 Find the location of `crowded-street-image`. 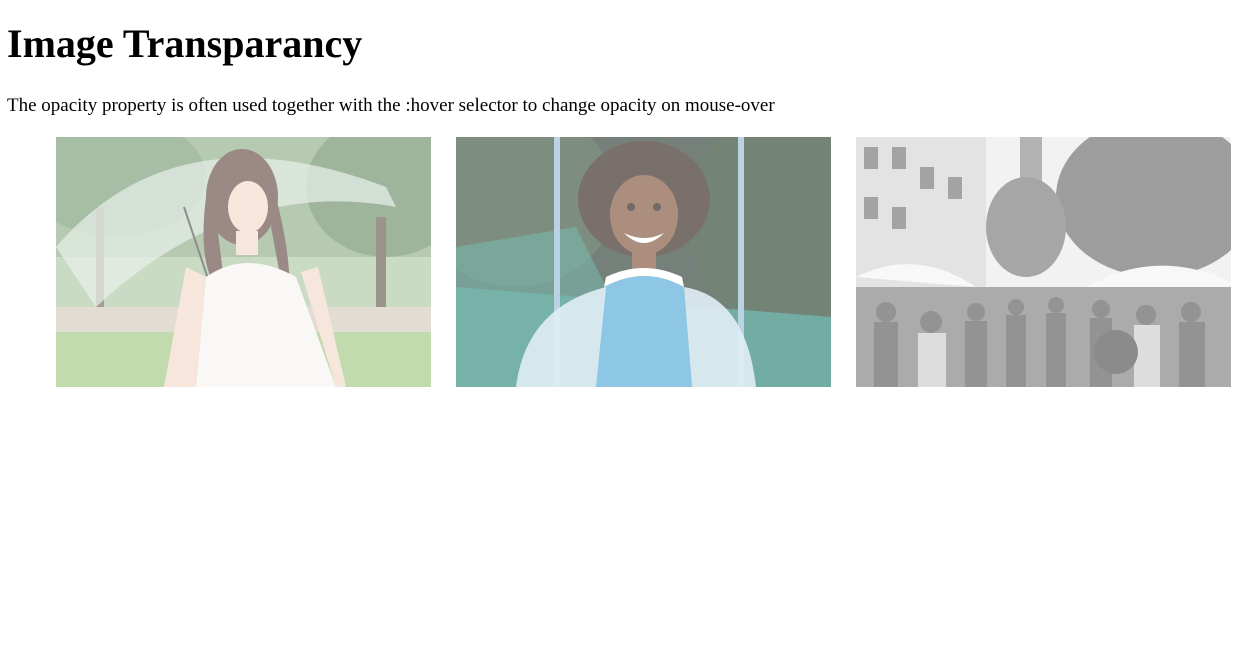

crowded-street-image is located at coordinates (1043, 262).